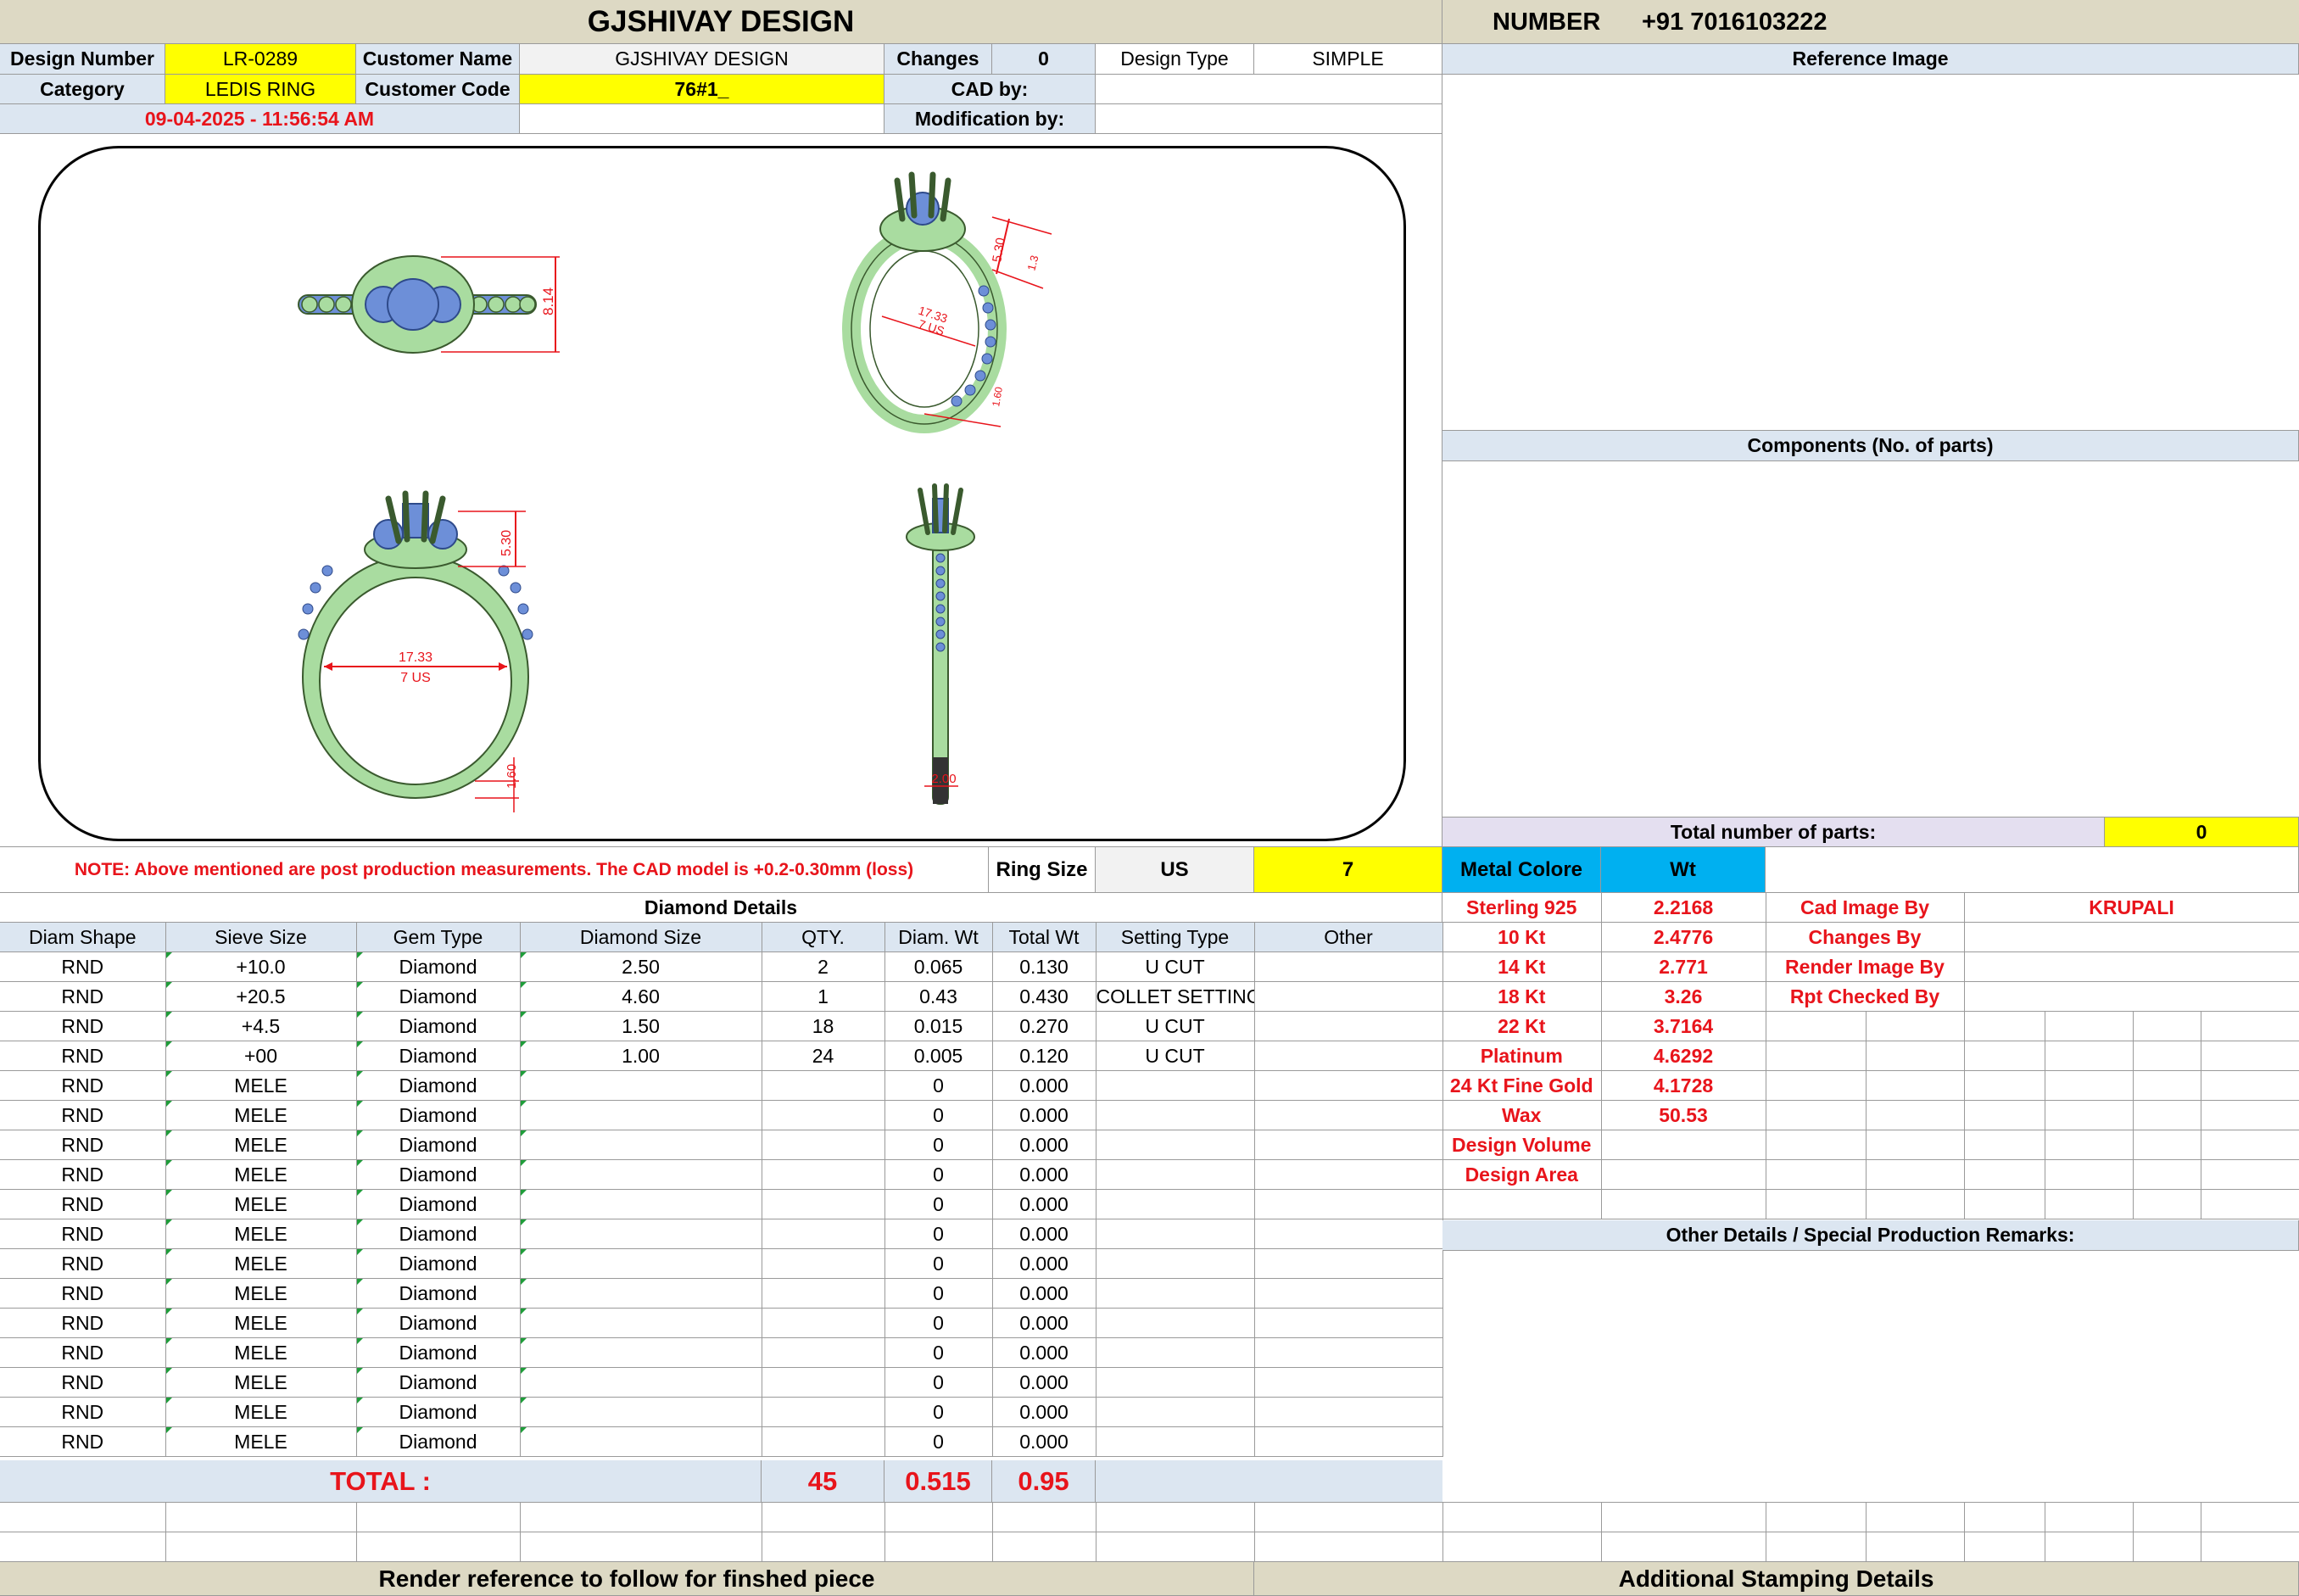 The height and width of the screenshot is (1596, 2299). What do you see at coordinates (1683, 1056) in the screenshot?
I see `metal-weight: 4.6292` at bounding box center [1683, 1056].